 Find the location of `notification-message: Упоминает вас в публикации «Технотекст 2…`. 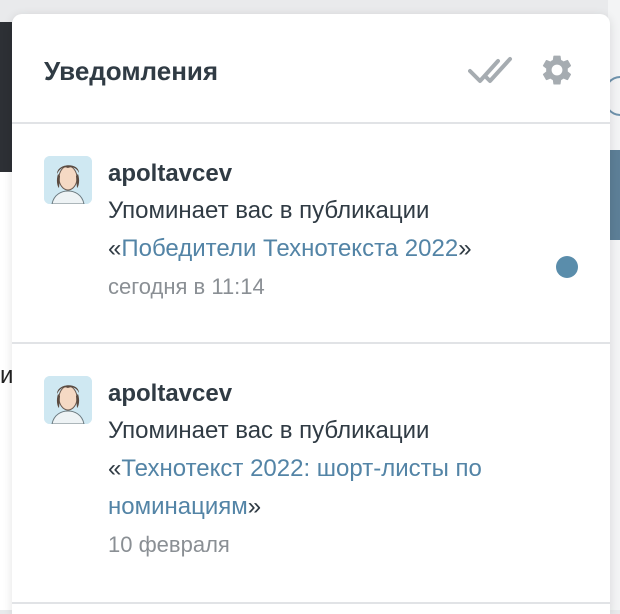

notification-message: Упоминает вас в публикации «Технотекст 2… is located at coordinates (343, 469).